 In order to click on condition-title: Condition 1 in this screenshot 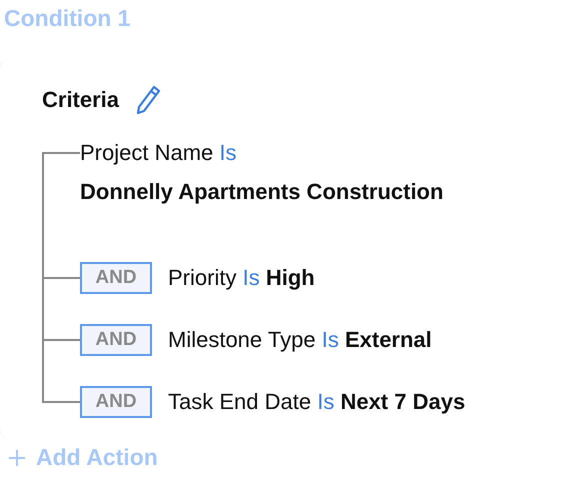, I will do `click(67, 18)`.